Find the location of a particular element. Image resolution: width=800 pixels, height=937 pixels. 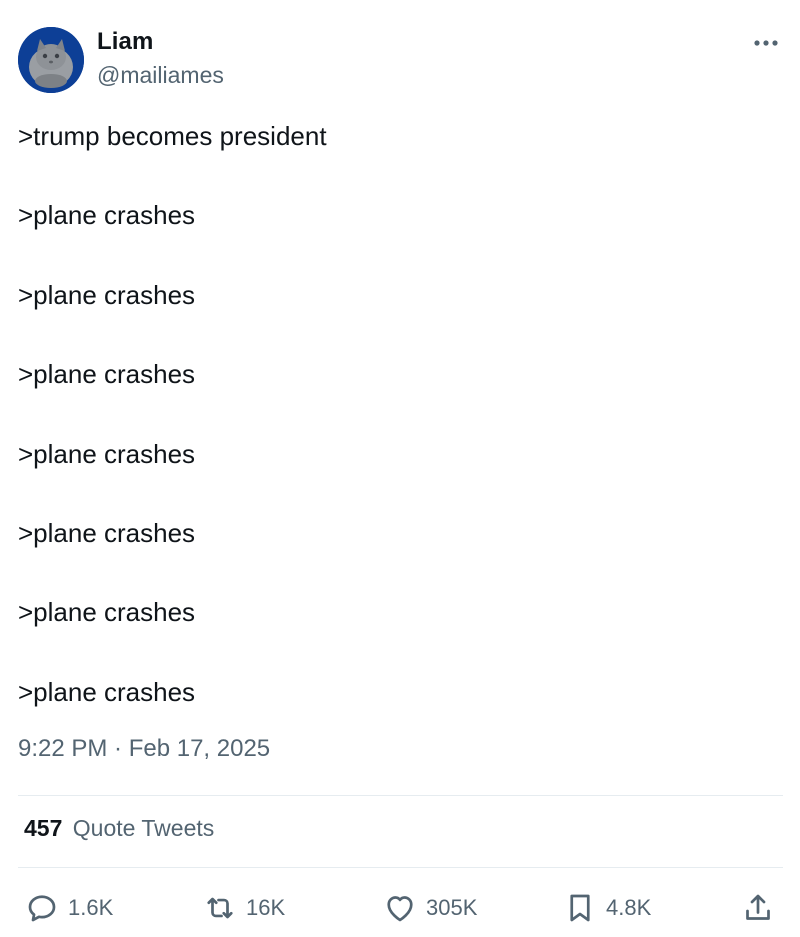

share-button is located at coordinates (758, 908).